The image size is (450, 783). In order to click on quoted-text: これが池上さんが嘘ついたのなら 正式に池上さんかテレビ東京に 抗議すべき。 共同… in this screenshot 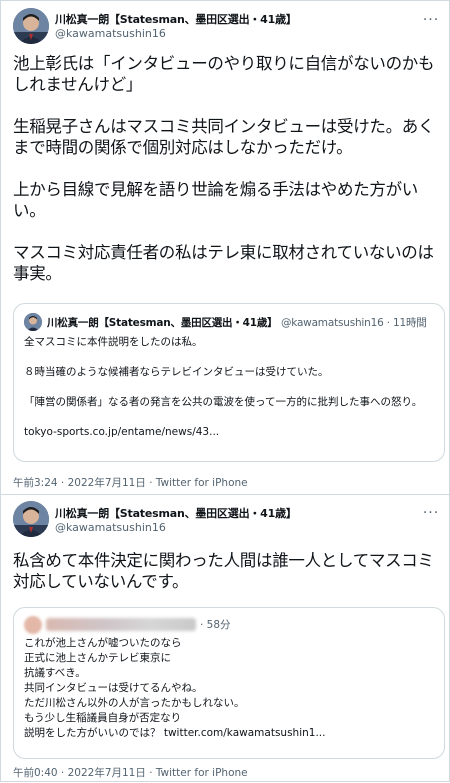, I will do `click(175, 688)`.